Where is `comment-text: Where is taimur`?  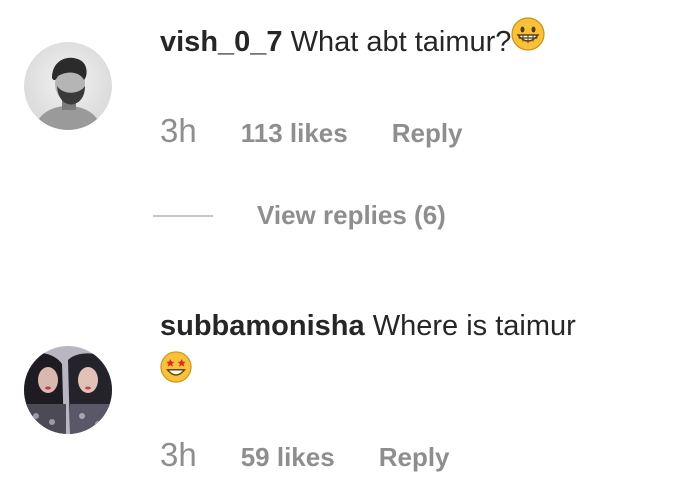 comment-text: Where is taimur is located at coordinates (474, 326).